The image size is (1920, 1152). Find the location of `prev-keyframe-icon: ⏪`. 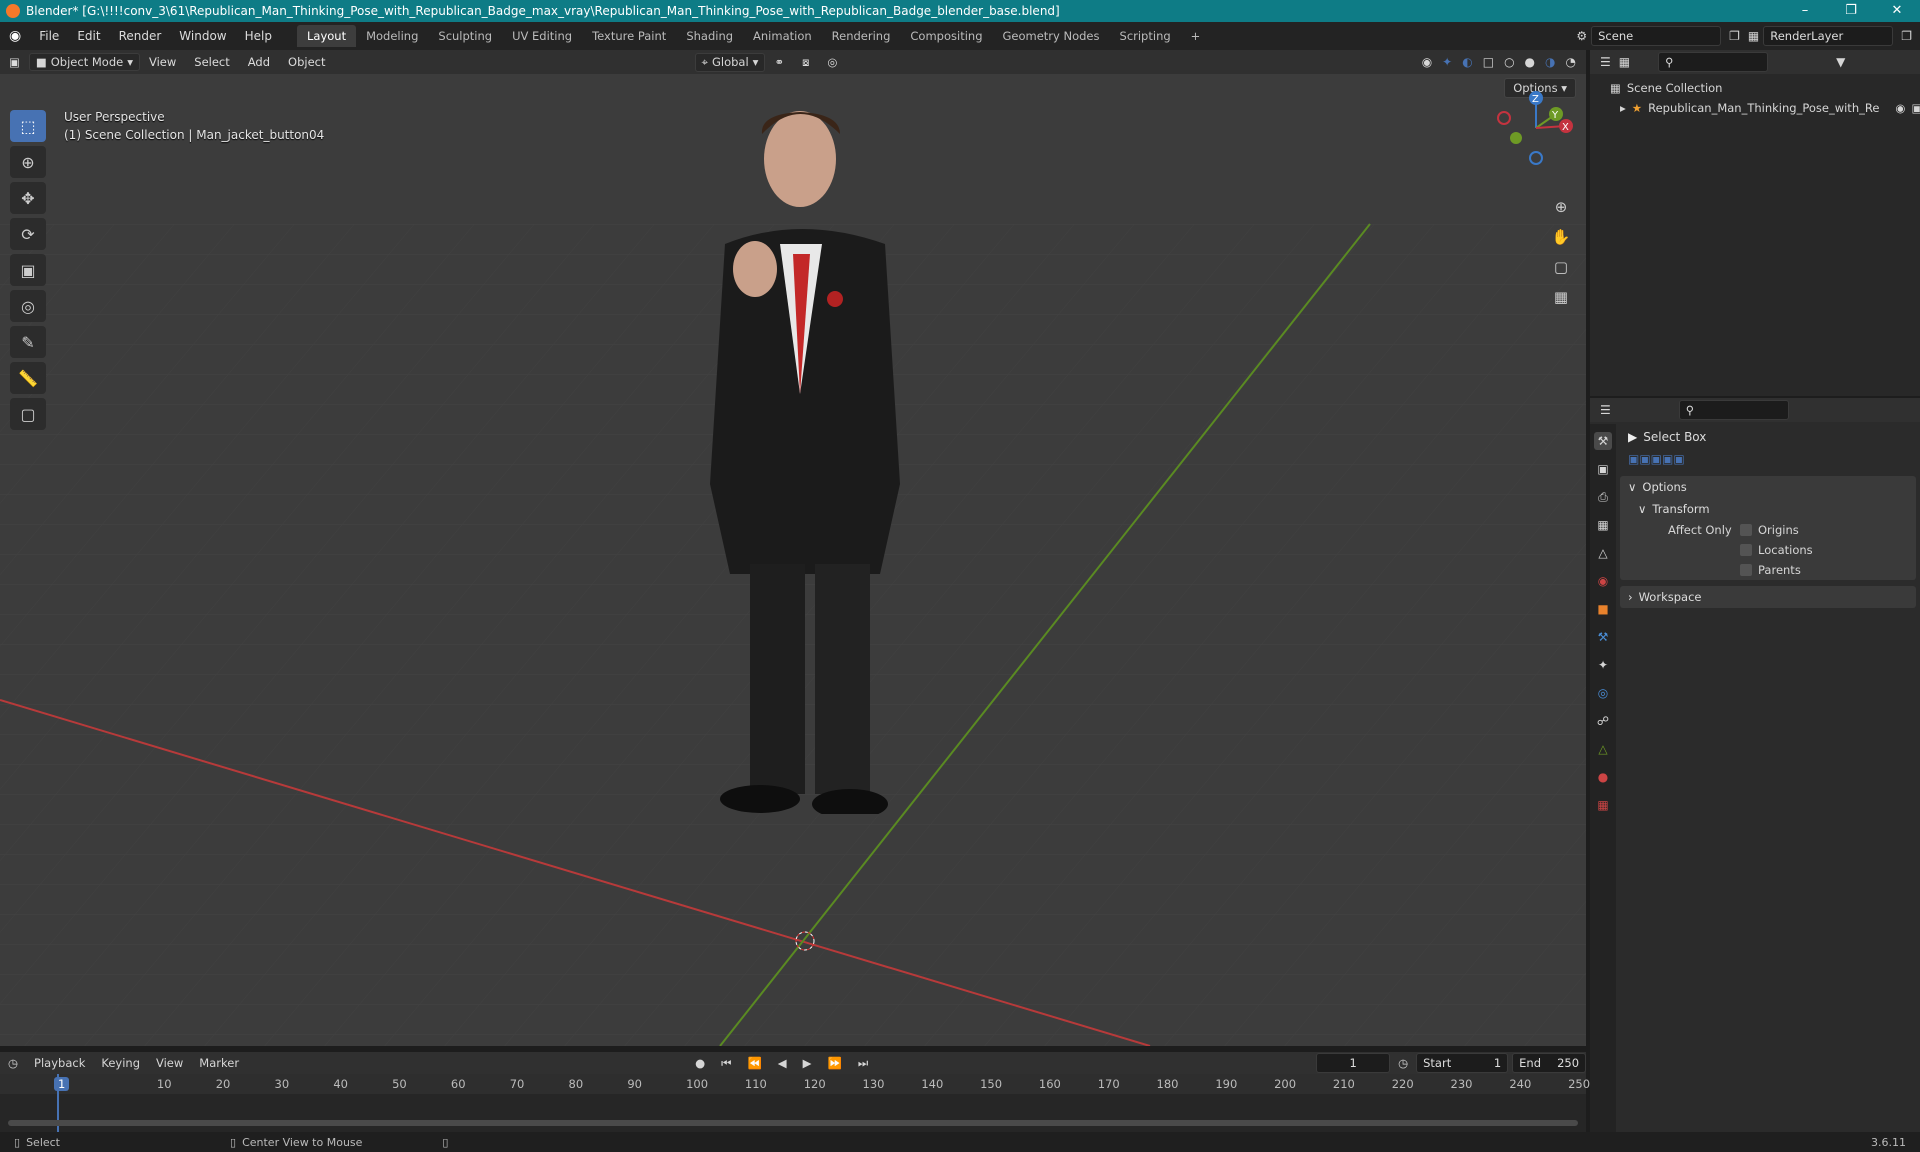

prev-keyframe-icon: ⏪ is located at coordinates (754, 1063).